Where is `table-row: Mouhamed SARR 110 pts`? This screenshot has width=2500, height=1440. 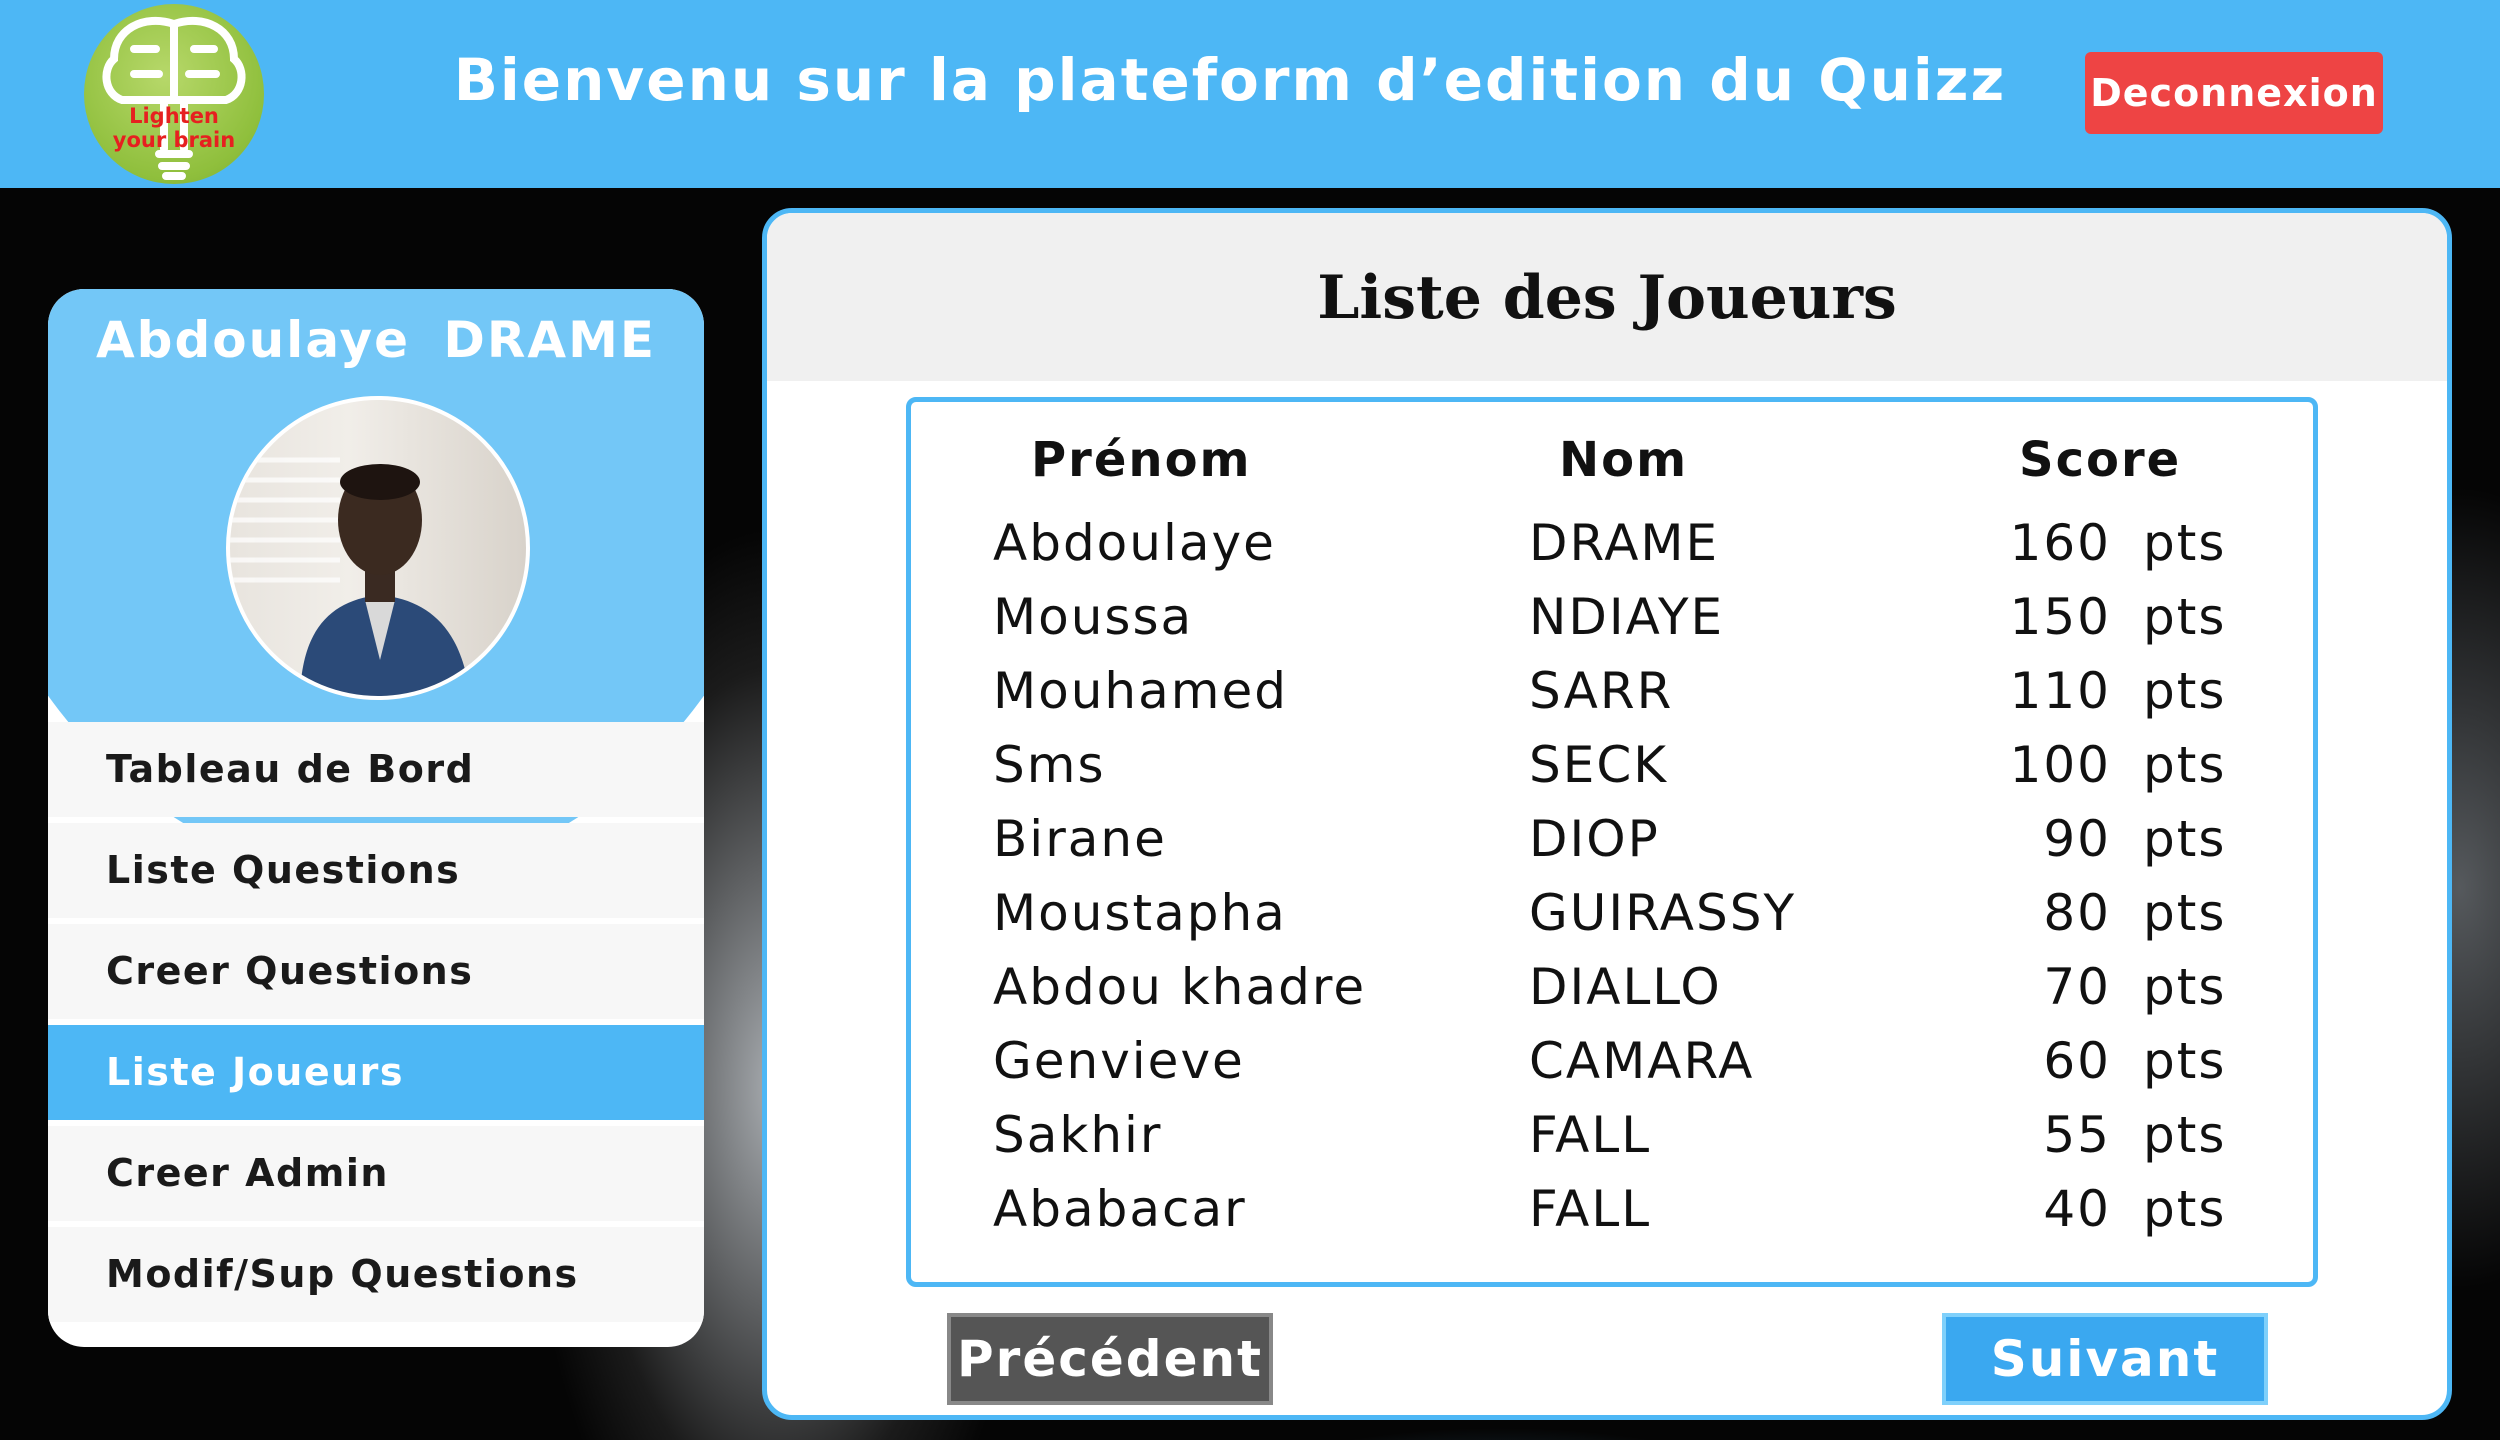 table-row: Mouhamed SARR 110 pts is located at coordinates (1612, 699).